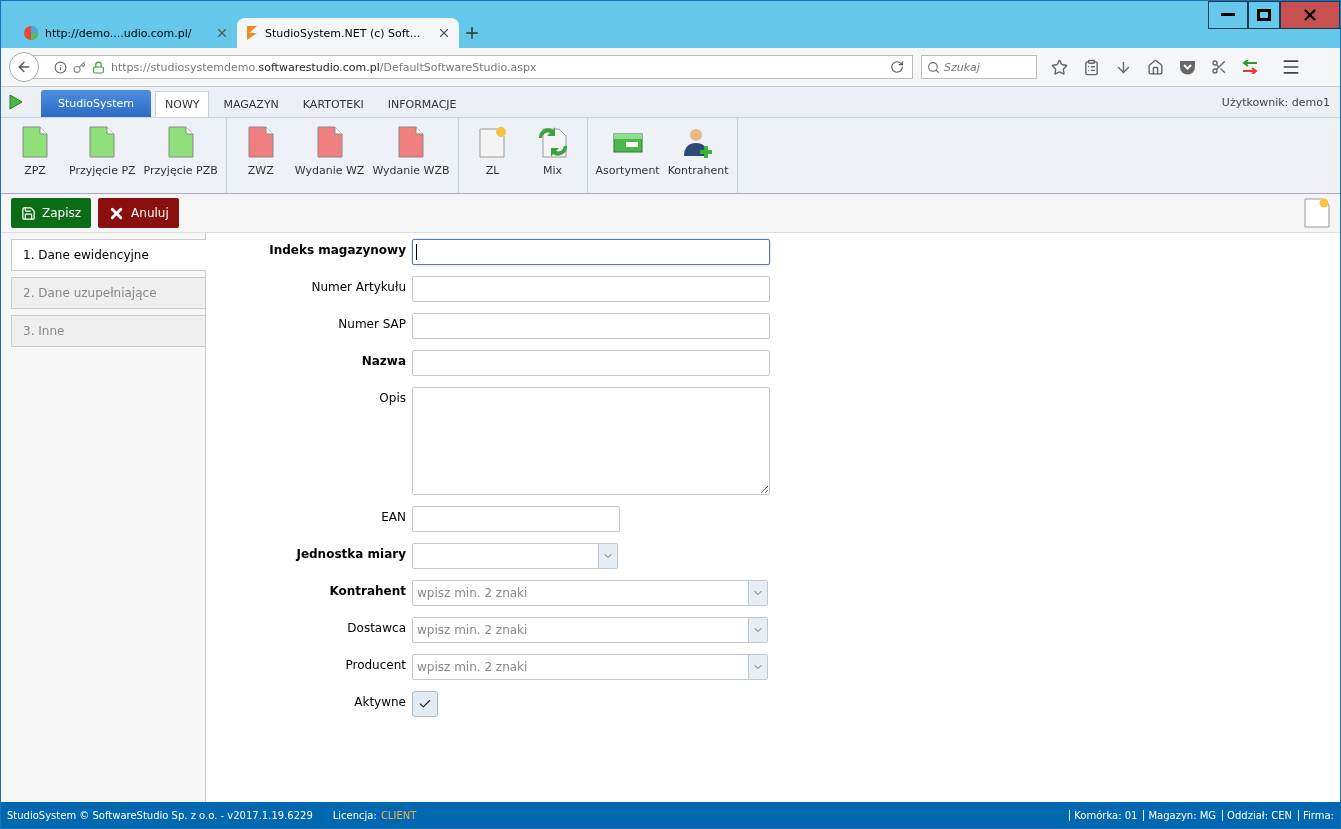 The width and height of the screenshot is (1341, 829). What do you see at coordinates (350, 554) in the screenshot?
I see `field-label: Jednostka miary` at bounding box center [350, 554].